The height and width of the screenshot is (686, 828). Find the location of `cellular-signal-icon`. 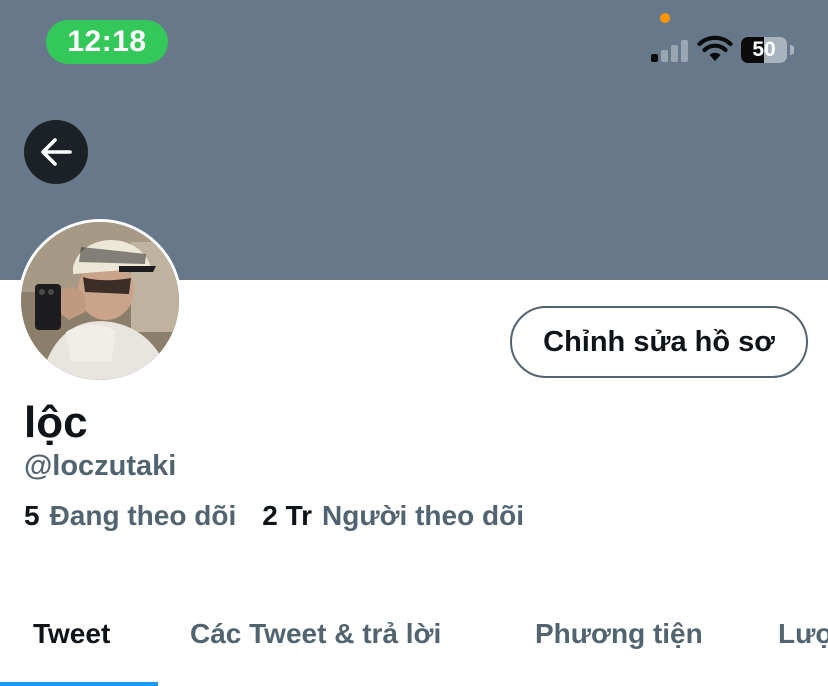

cellular-signal-icon is located at coordinates (671, 50).